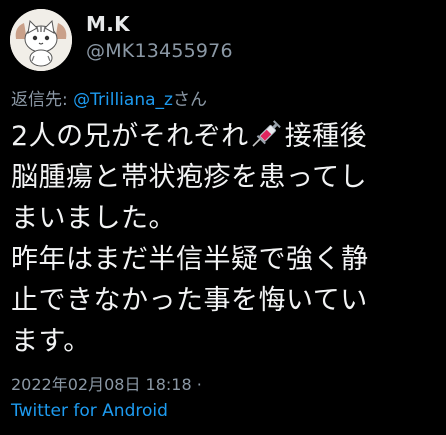  Describe the element at coordinates (159, 37) in the screenshot. I see `user-names: M.K @MK13455976` at that location.